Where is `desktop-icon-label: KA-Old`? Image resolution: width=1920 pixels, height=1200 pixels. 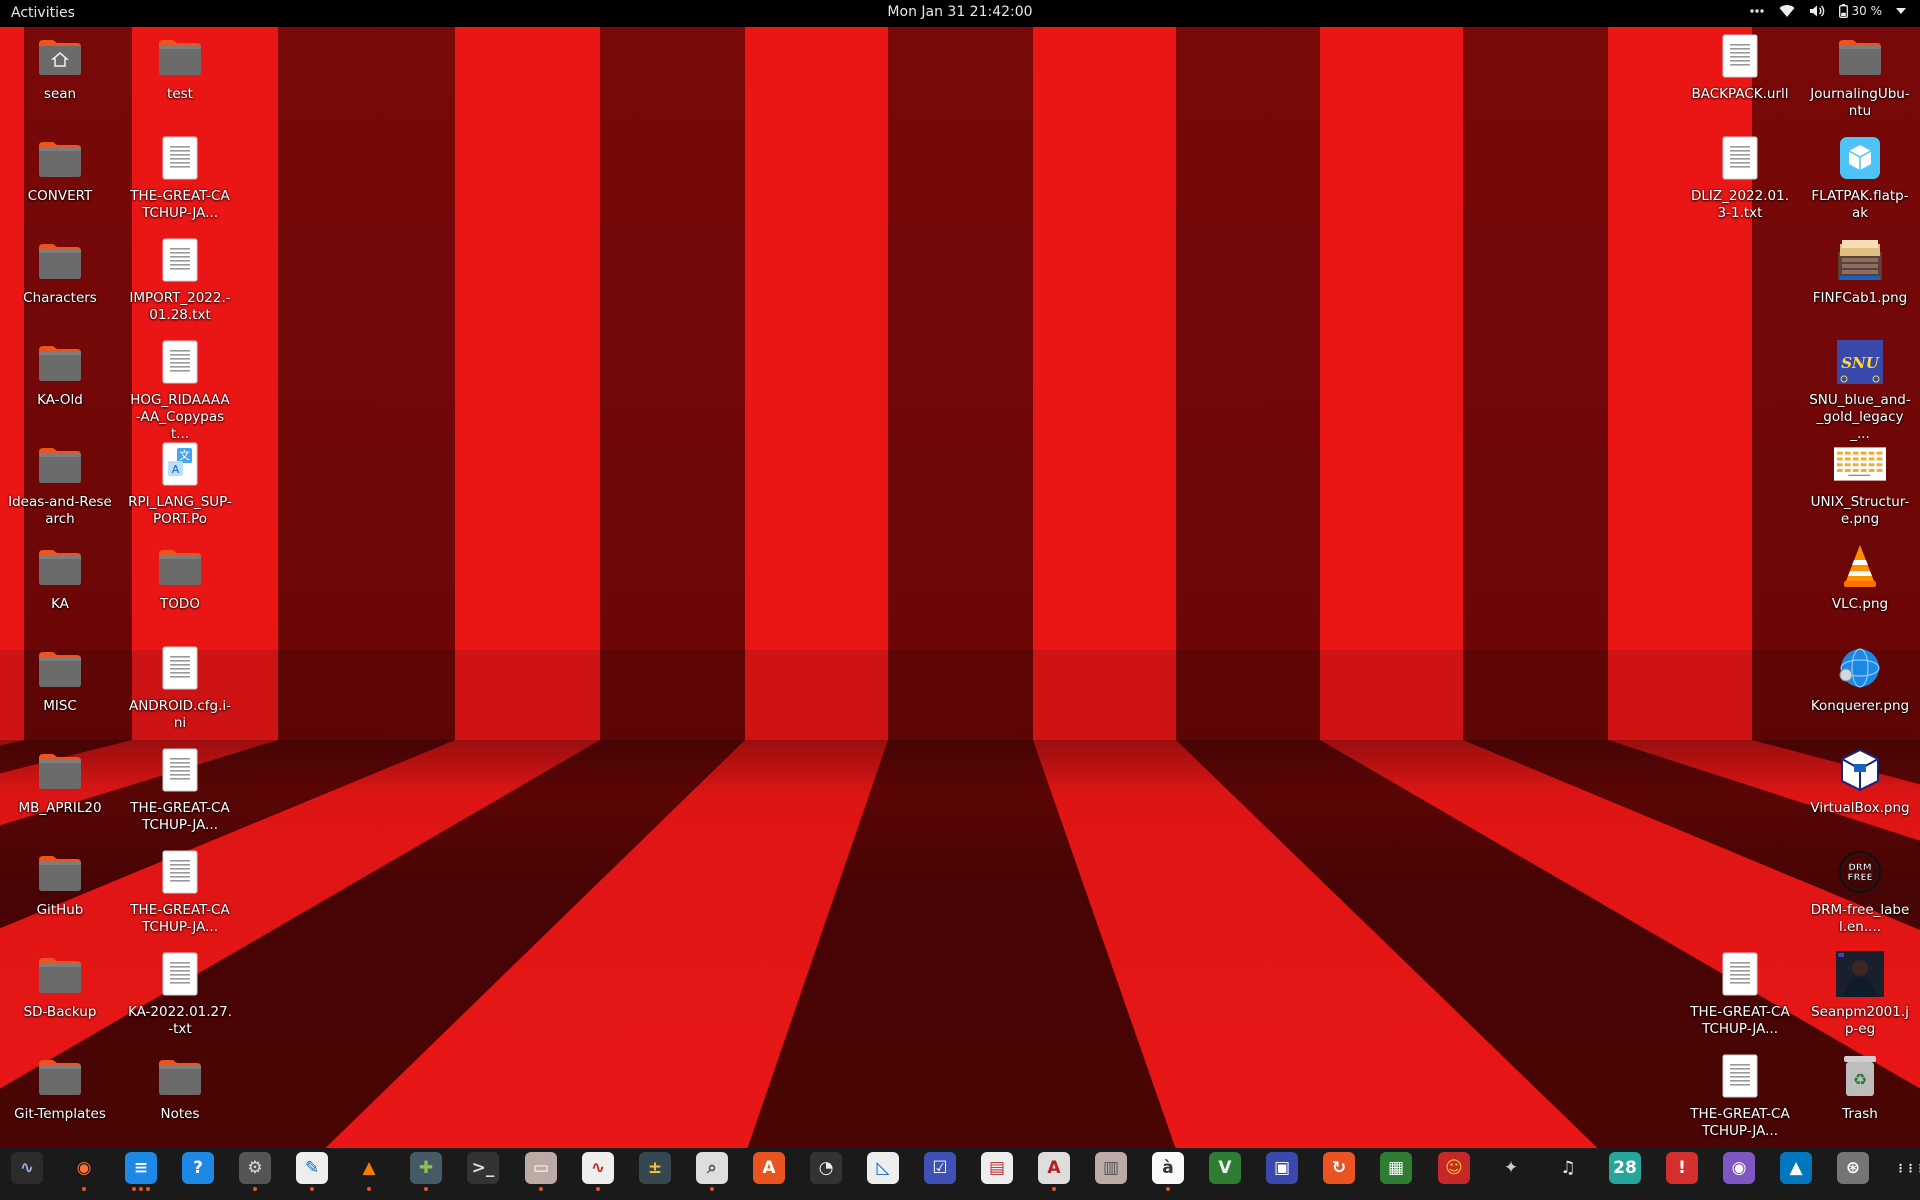 desktop-icon-label: KA-Old is located at coordinates (60, 400).